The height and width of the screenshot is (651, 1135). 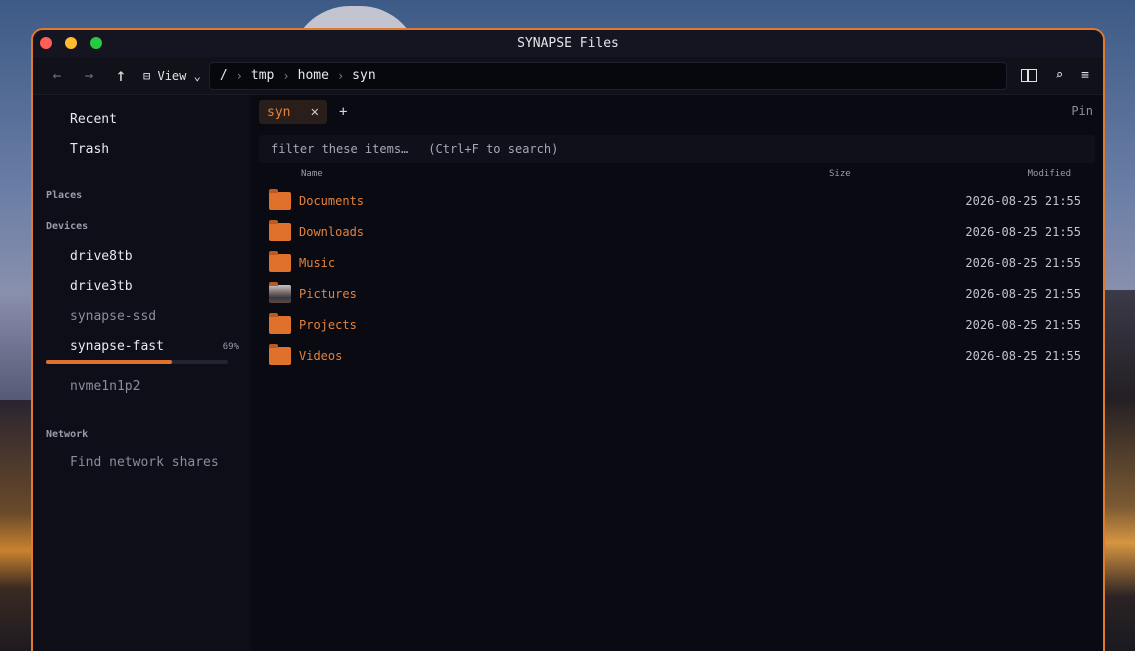 I want to click on view-label: View, so click(x=172, y=75).